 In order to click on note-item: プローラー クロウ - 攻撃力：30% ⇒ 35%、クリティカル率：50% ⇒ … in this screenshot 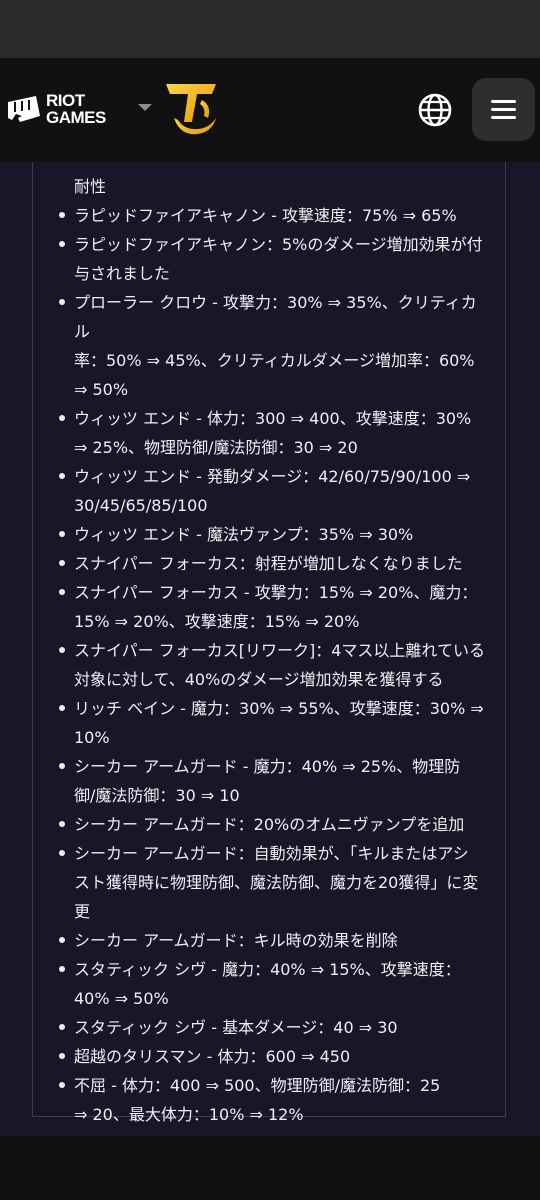, I will do `click(275, 346)`.